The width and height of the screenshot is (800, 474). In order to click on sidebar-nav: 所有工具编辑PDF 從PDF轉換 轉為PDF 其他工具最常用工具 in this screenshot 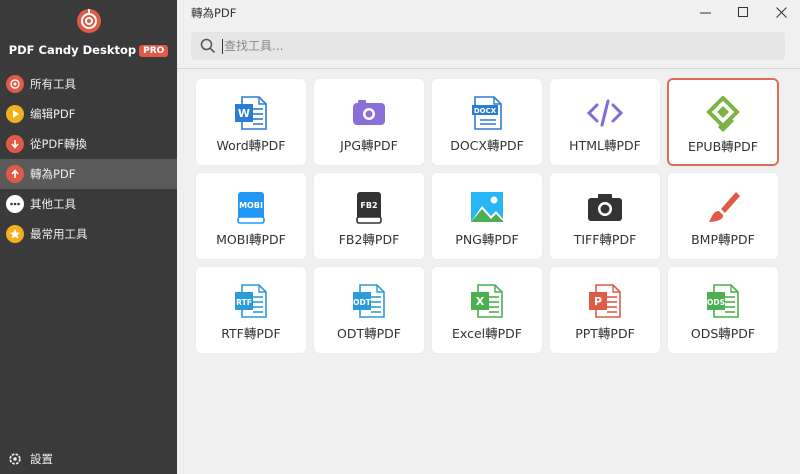, I will do `click(88, 159)`.